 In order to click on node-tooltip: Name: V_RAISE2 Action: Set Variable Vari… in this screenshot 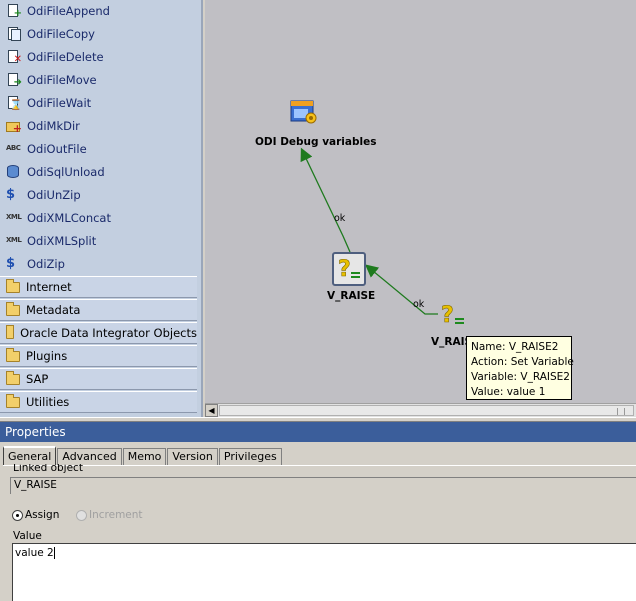, I will do `click(520, 368)`.